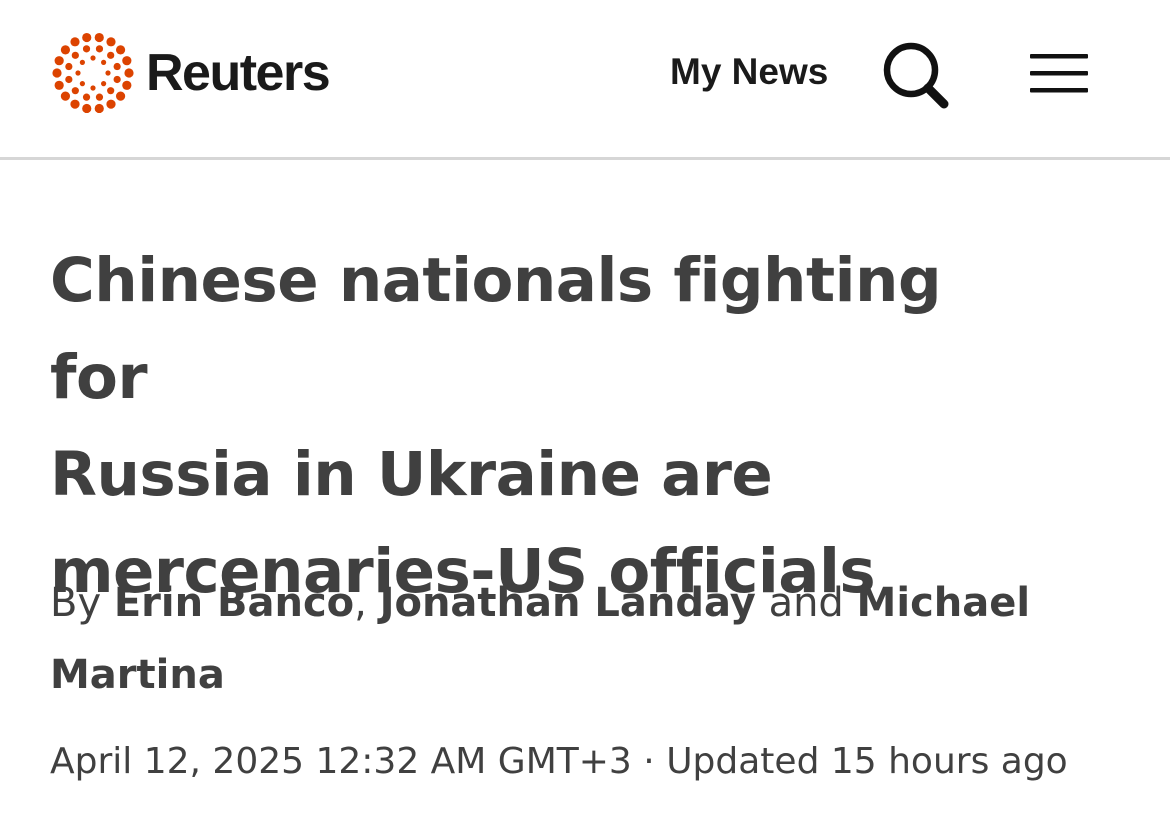  What do you see at coordinates (238, 73) in the screenshot?
I see `logo-text: Reuters` at bounding box center [238, 73].